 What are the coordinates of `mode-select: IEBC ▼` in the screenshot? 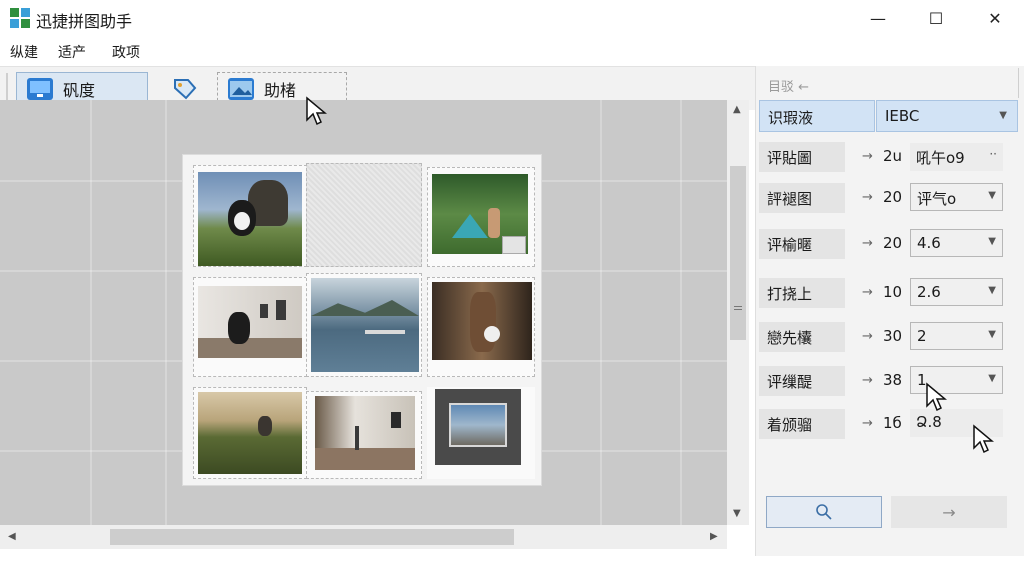 It's located at (947, 116).